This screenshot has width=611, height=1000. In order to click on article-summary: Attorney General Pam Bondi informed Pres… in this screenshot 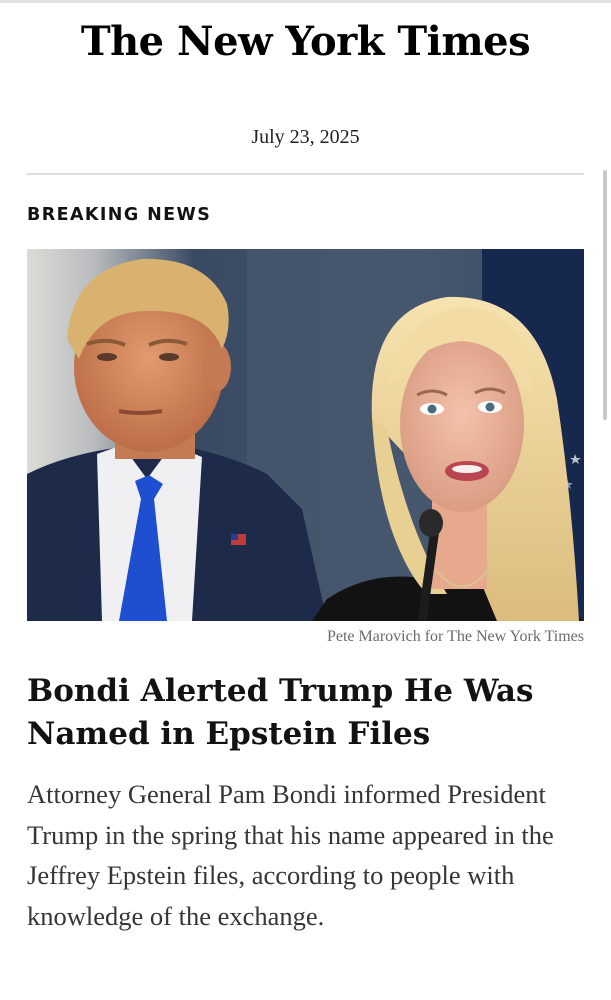, I will do `click(290, 855)`.